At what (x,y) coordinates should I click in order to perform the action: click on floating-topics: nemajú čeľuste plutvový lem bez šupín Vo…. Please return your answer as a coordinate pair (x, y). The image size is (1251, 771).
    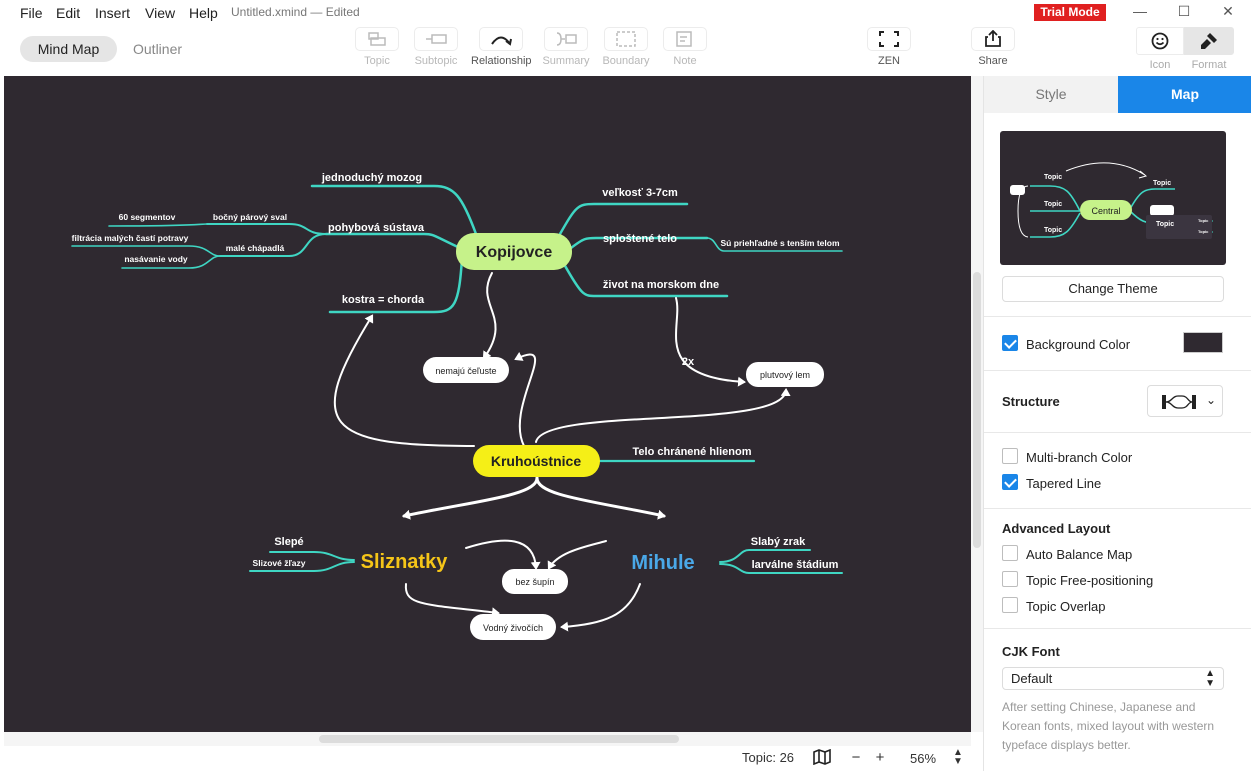
    Looking at the image, I should click on (623, 498).